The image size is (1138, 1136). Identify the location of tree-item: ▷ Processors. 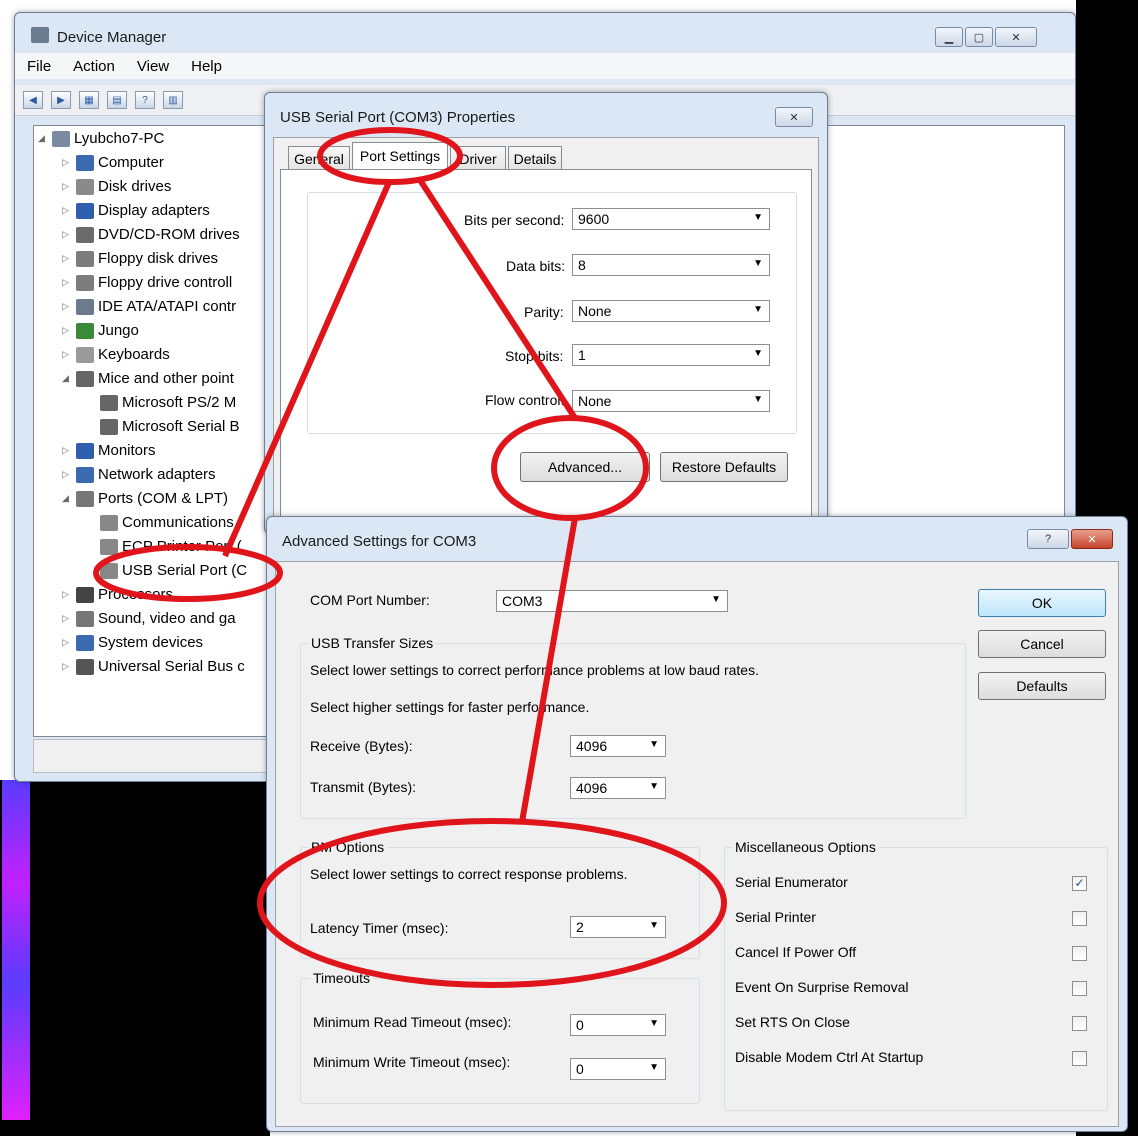
(117, 594).